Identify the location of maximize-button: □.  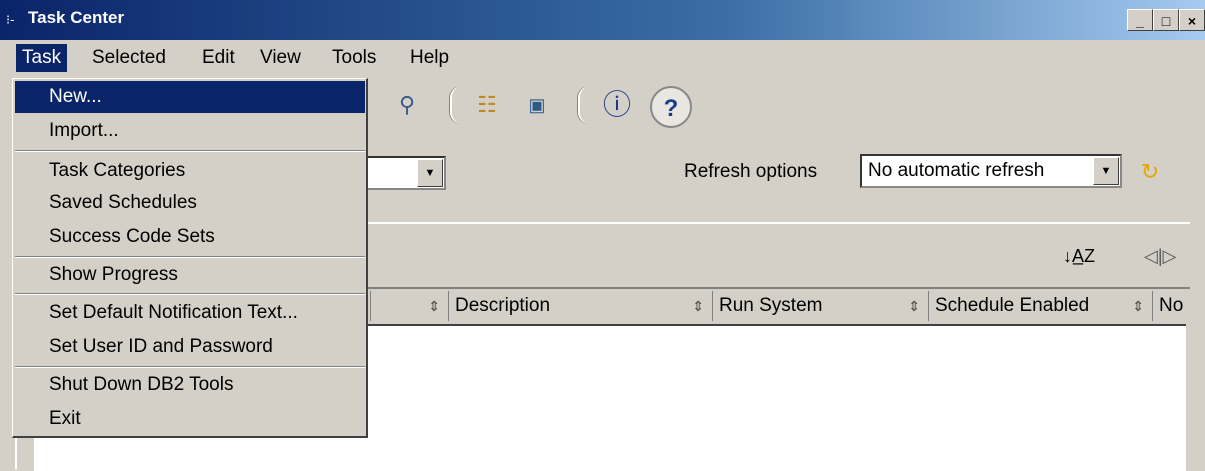
(1166, 20).